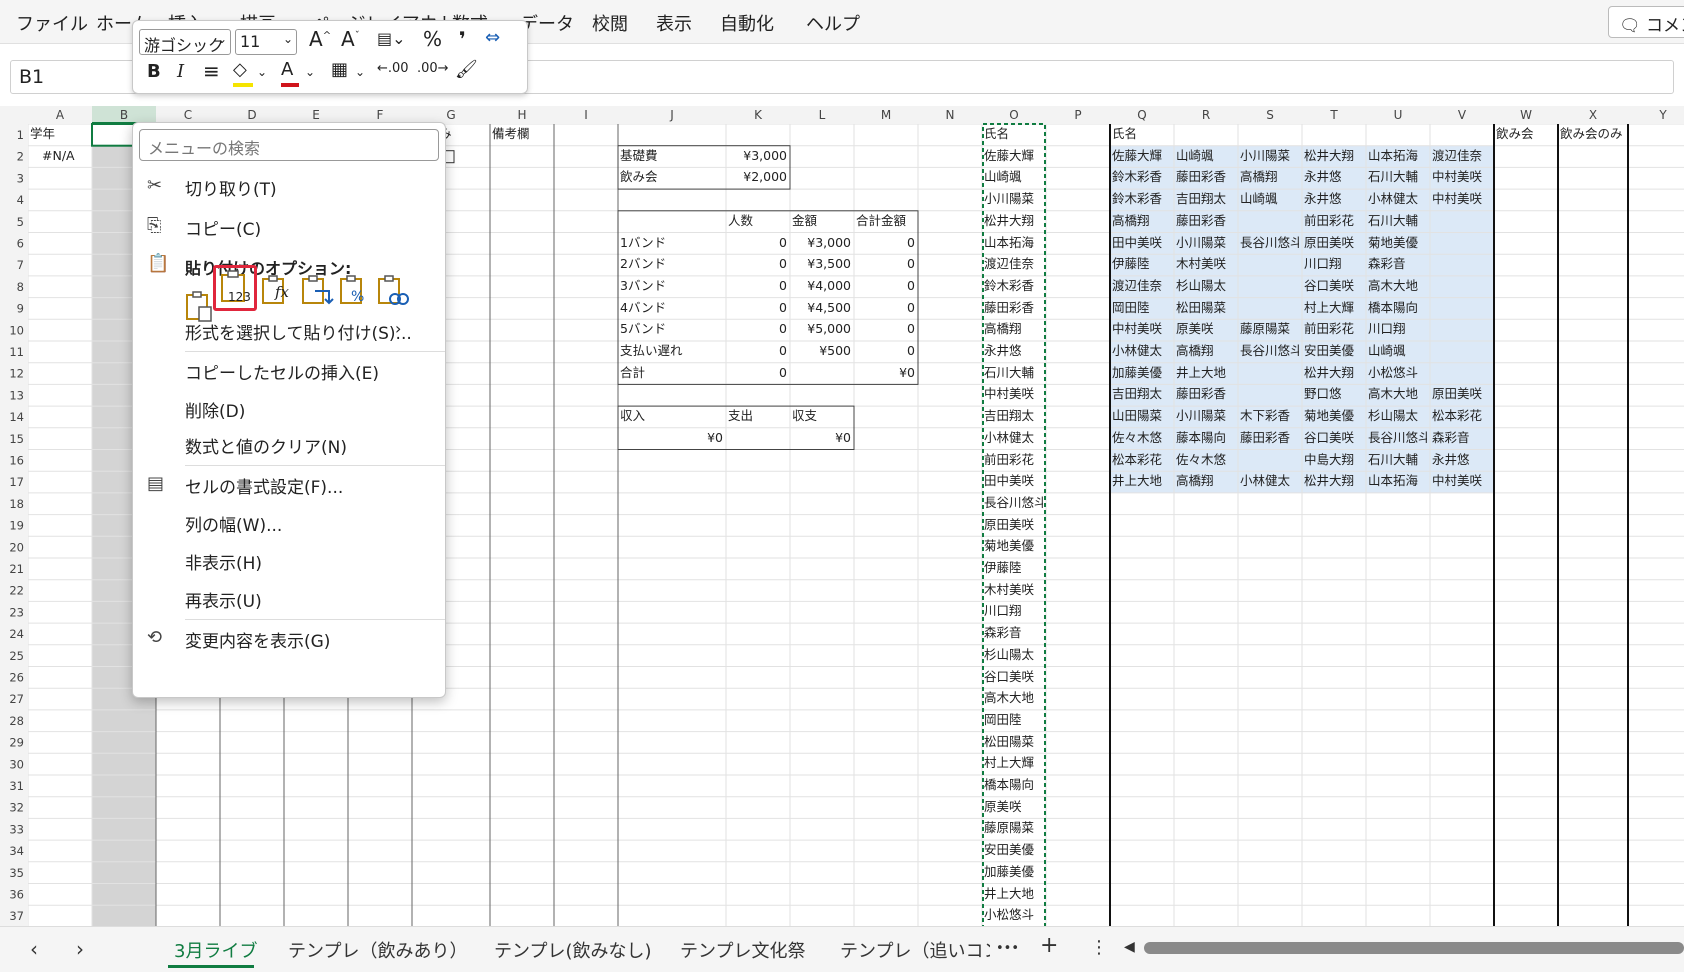 The image size is (1684, 972). I want to click on name-cell-q: 長谷川悠斗, so click(1397, 438).